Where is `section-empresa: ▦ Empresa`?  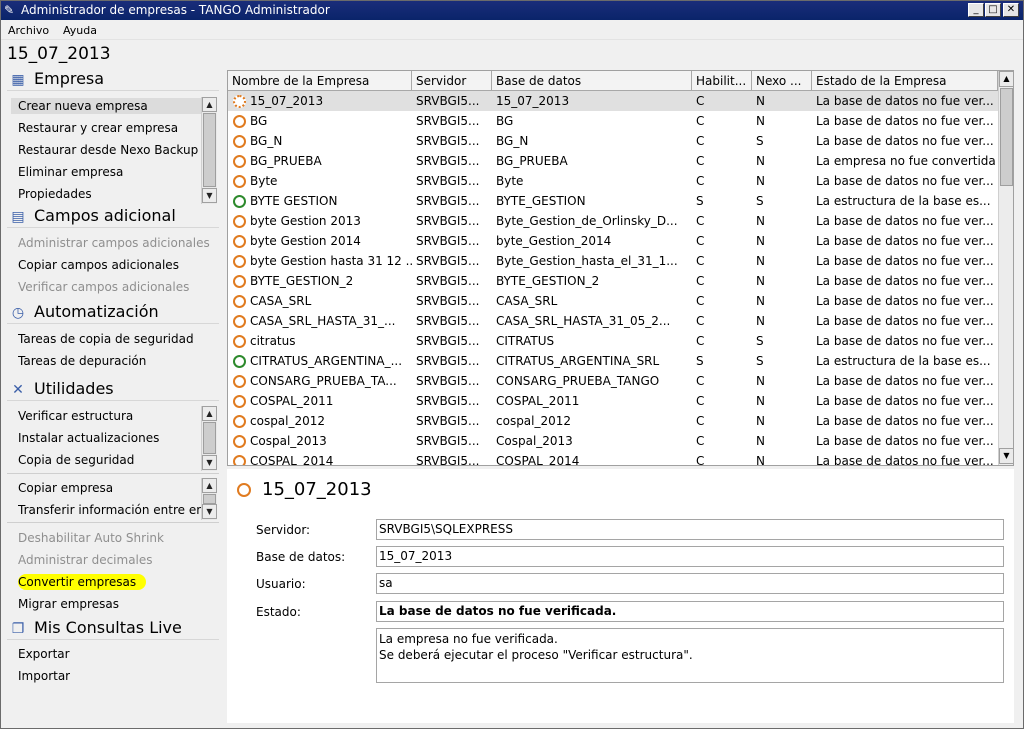
section-empresa: ▦ Empresa is located at coordinates (113, 79).